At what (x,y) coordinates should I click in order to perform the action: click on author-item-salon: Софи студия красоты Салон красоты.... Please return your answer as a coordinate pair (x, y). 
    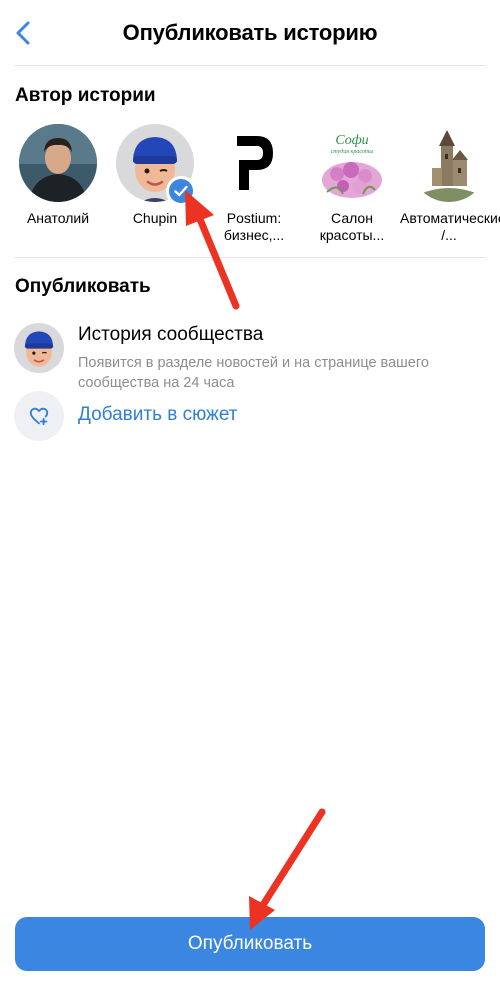
    Looking at the image, I should click on (352, 184).